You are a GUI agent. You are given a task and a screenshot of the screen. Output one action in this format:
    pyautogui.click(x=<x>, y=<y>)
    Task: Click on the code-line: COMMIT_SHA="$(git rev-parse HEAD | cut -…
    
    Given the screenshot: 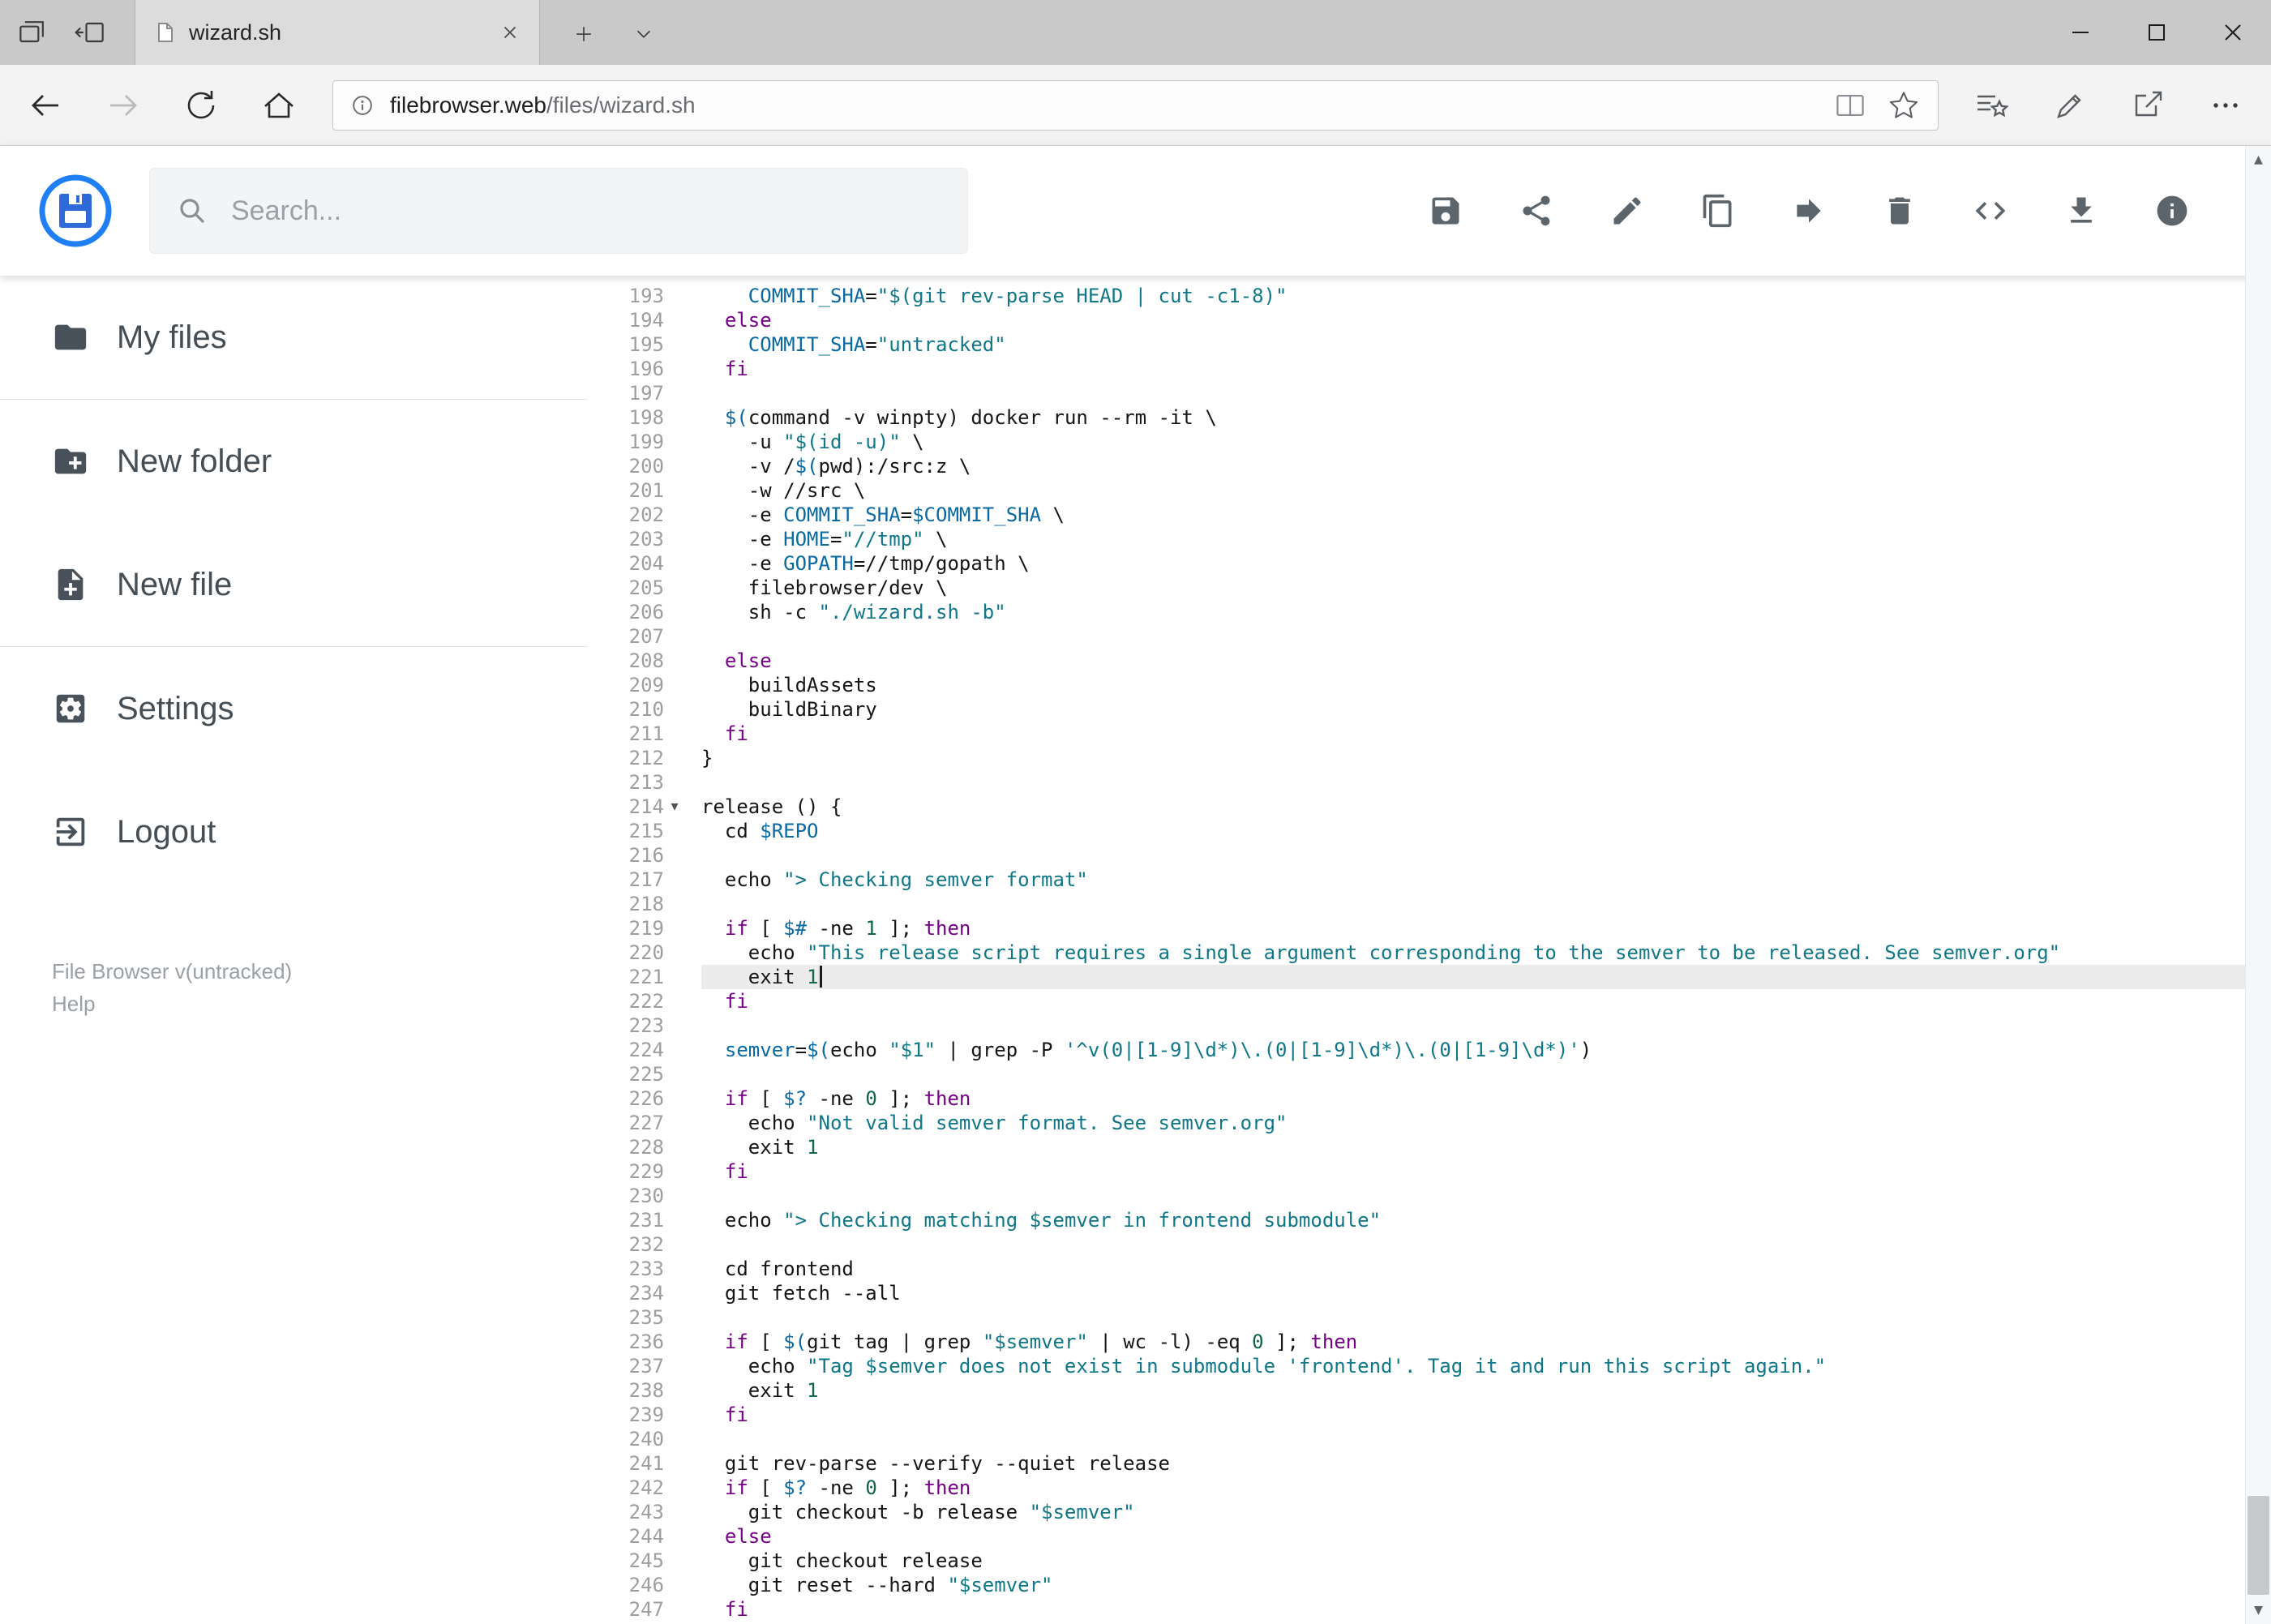 What is the action you would take?
    pyautogui.click(x=1473, y=296)
    